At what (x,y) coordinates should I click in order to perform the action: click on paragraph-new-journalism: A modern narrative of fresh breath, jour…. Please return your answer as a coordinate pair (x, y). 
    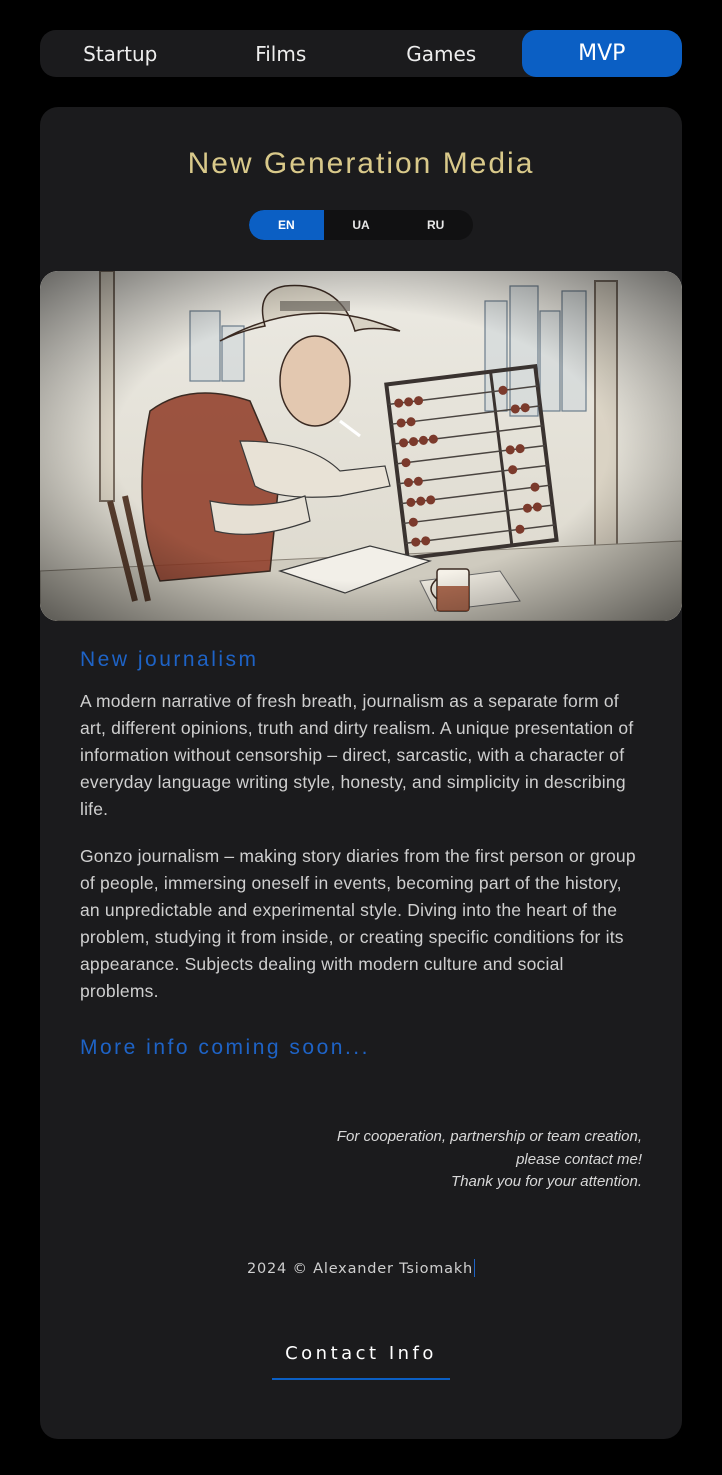
    Looking at the image, I should click on (357, 755).